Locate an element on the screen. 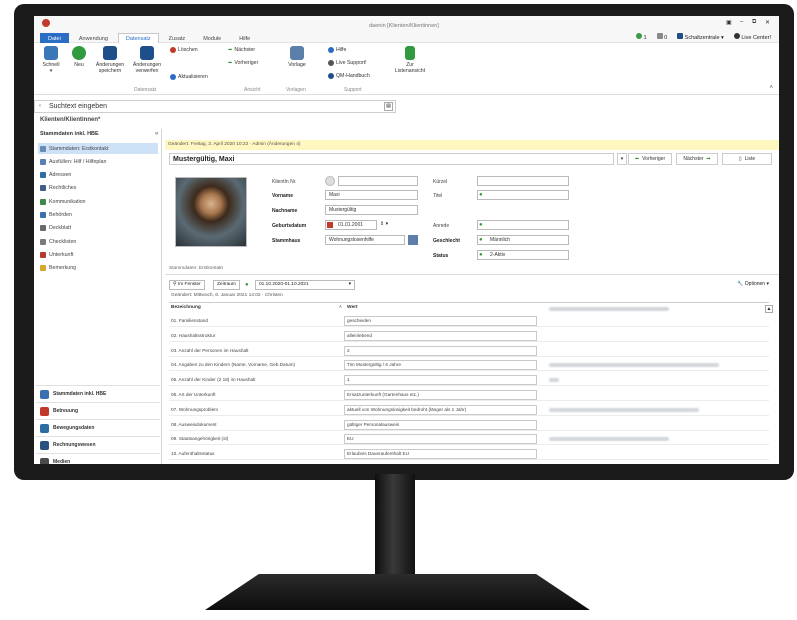 The height and width of the screenshot is (620, 797). geschlecht-select: Männlich is located at coordinates (523, 240).